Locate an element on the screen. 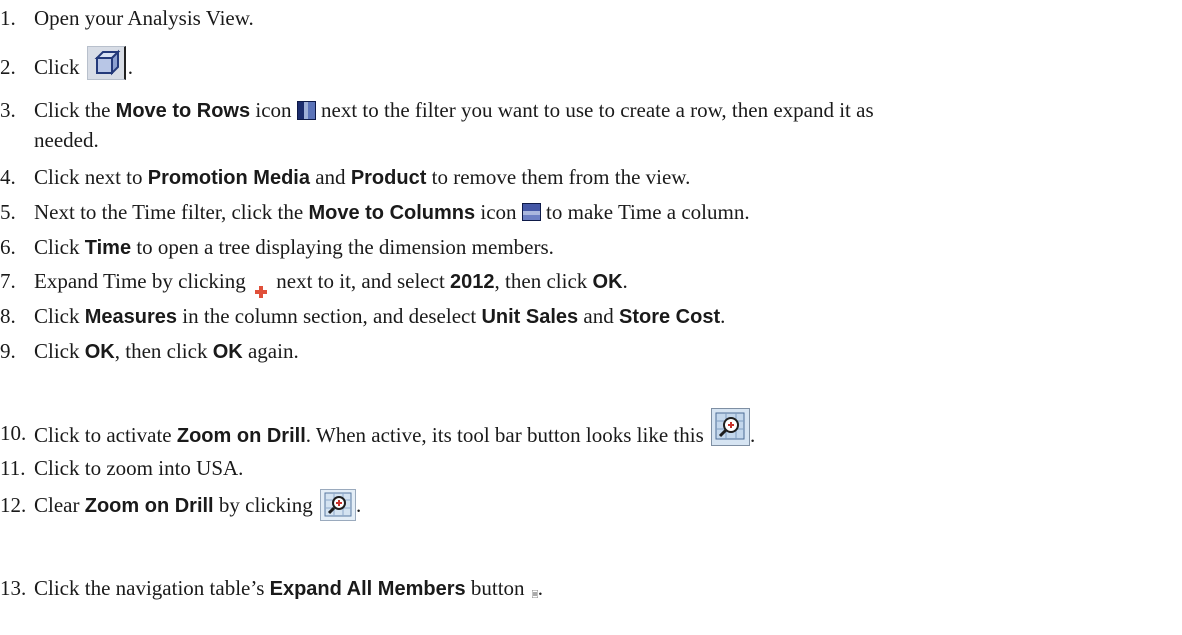  step-number: 6. is located at coordinates (8, 247).